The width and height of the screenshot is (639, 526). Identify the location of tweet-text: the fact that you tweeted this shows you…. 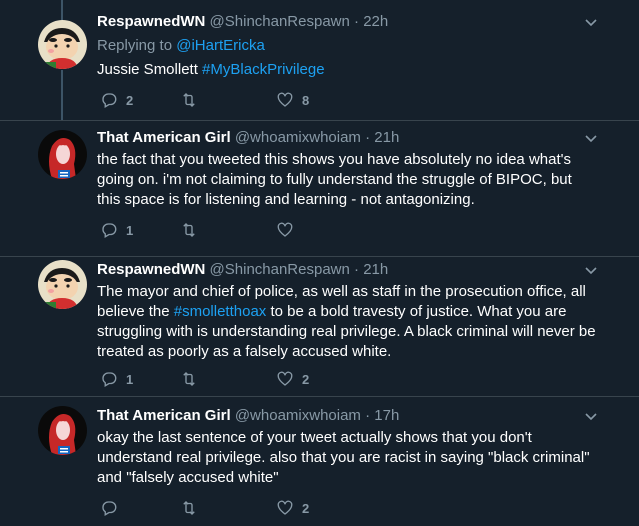
(334, 179).